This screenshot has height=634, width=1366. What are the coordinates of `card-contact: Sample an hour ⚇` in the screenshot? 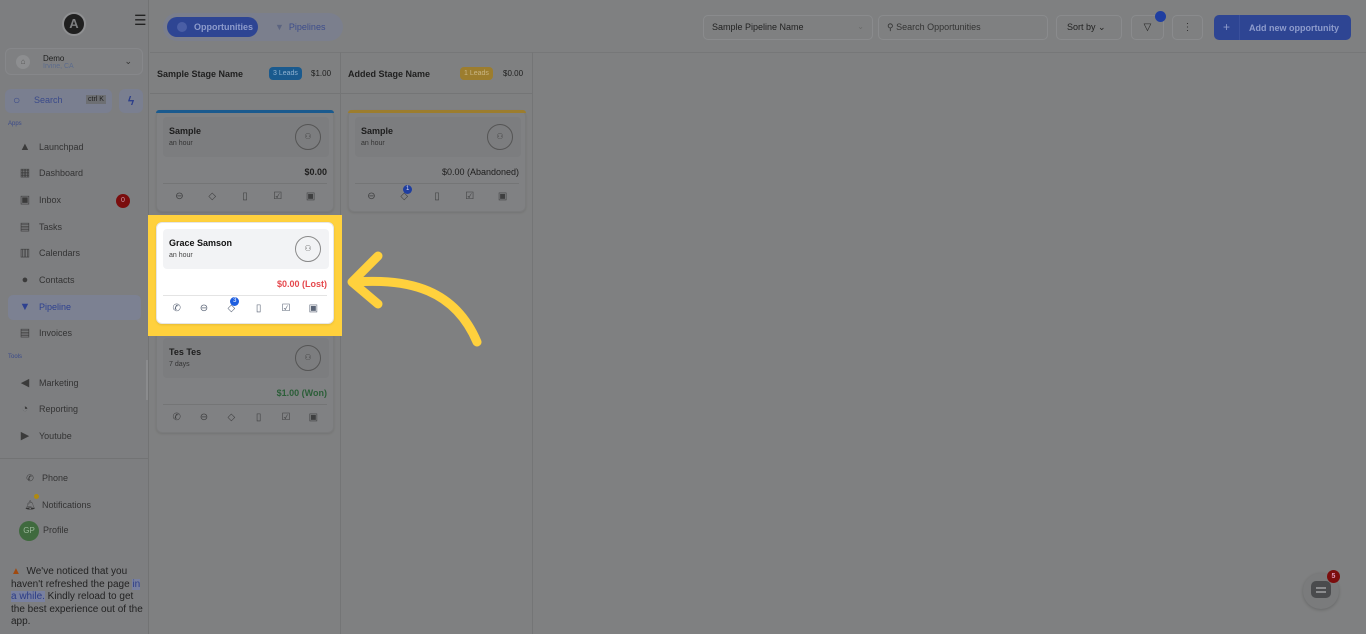 It's located at (438, 137).